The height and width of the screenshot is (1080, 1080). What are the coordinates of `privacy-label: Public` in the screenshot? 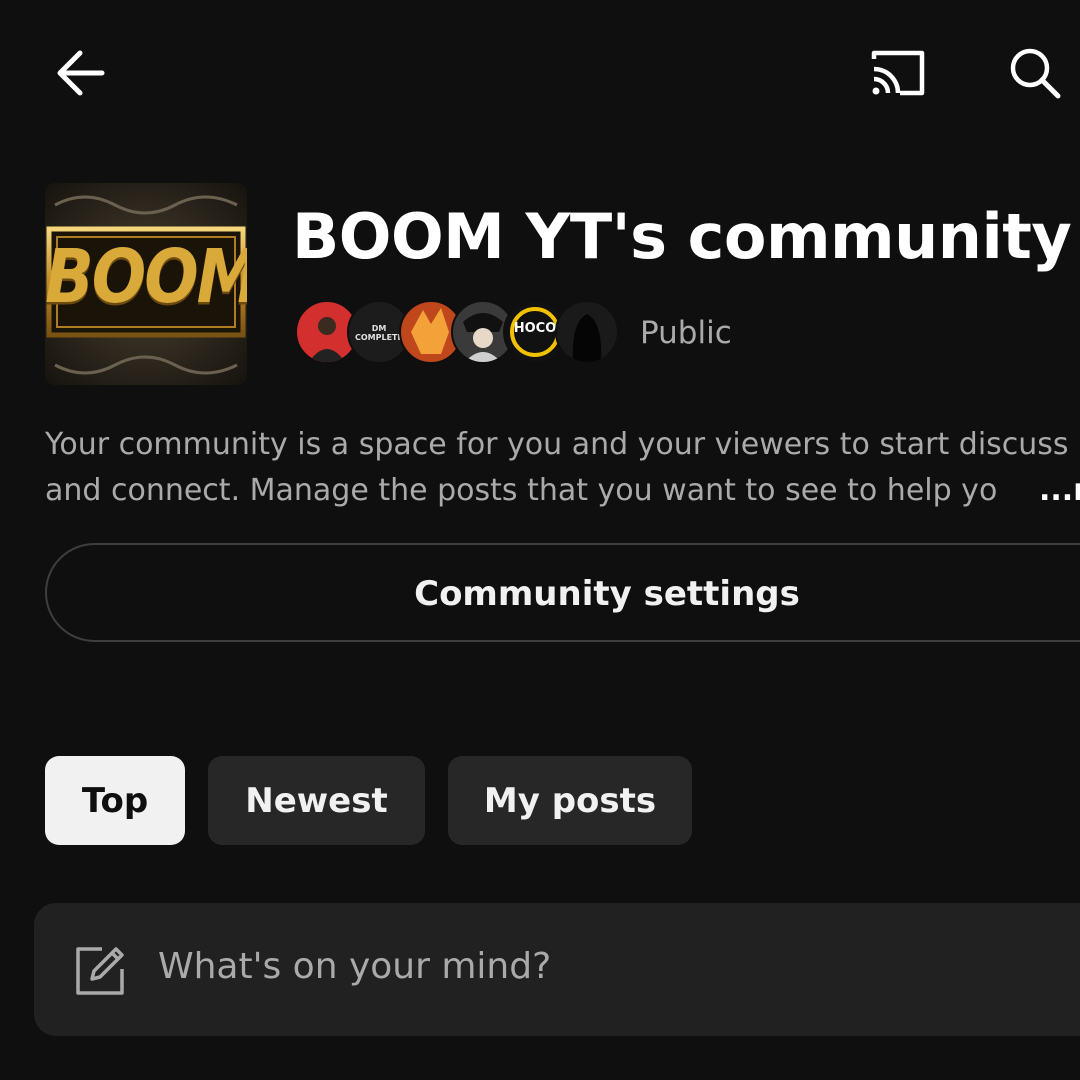 It's located at (686, 333).